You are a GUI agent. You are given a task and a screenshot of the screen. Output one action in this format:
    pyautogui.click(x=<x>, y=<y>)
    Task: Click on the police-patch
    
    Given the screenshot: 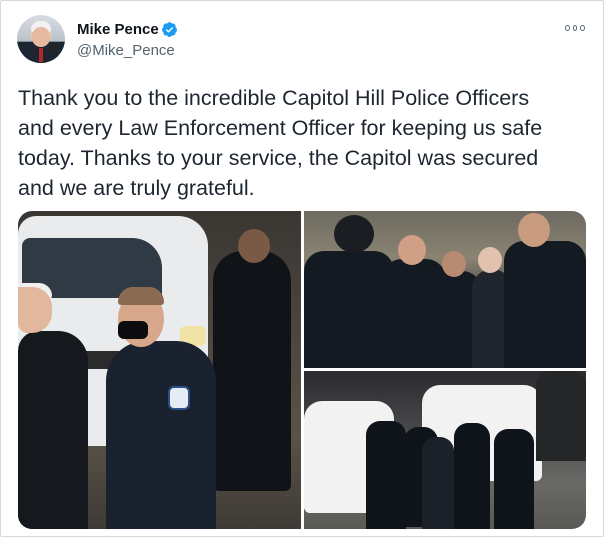 What is the action you would take?
    pyautogui.click(x=179, y=398)
    